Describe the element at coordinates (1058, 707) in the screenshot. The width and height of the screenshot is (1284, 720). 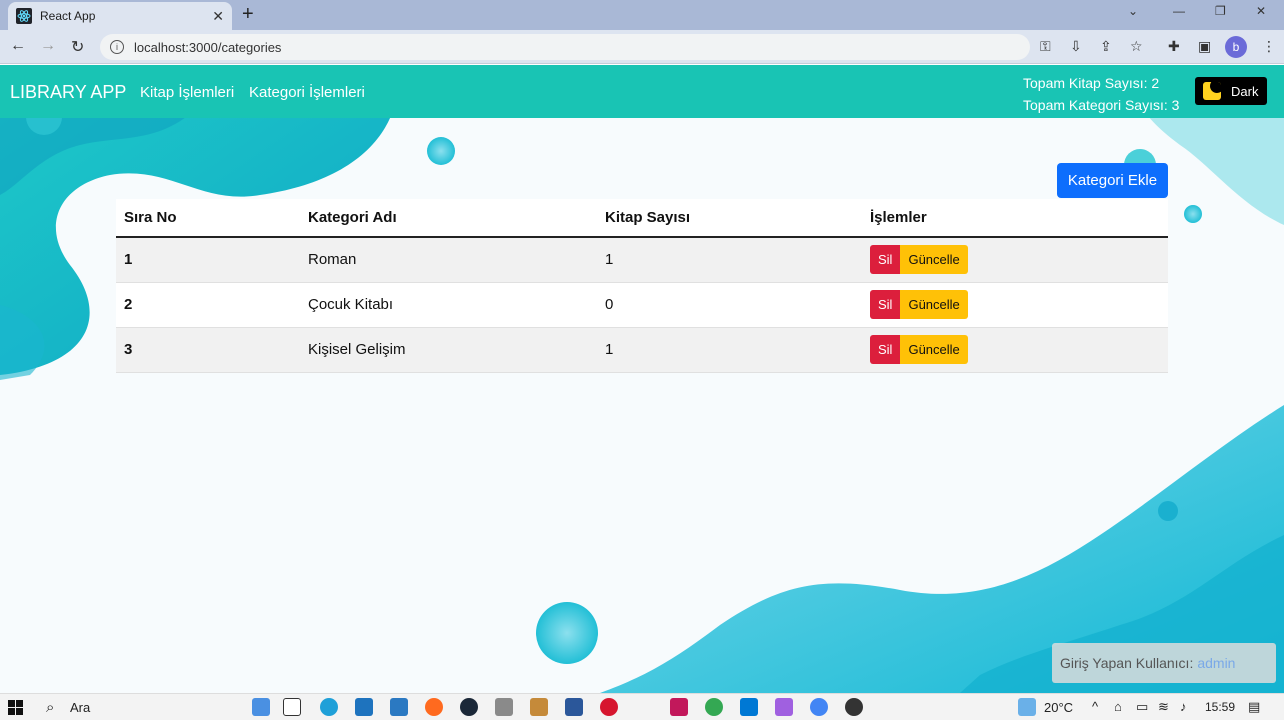
I see `weather-text: 20°C` at that location.